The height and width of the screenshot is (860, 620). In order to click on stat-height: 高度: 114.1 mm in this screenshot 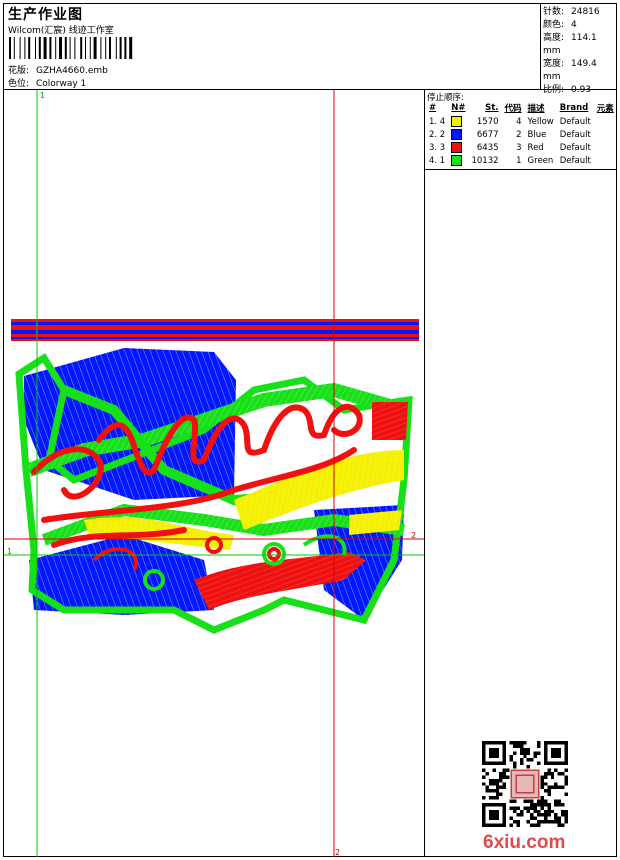, I will do `click(570, 44)`.